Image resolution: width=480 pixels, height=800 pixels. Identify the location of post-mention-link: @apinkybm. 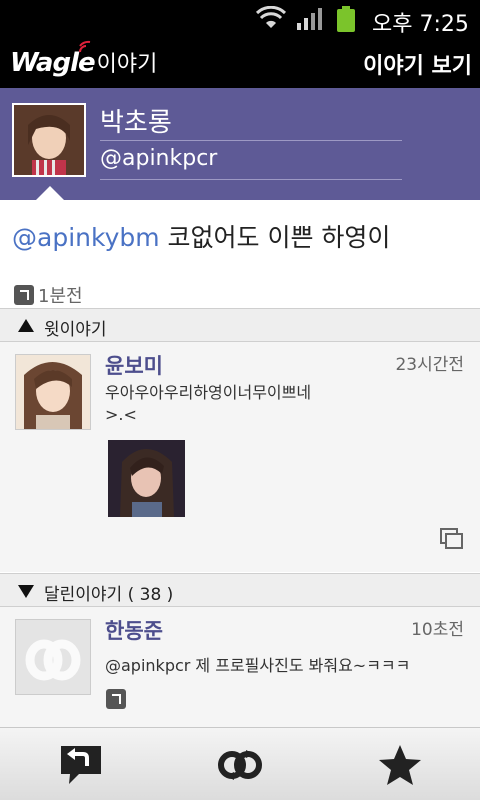
(86, 237).